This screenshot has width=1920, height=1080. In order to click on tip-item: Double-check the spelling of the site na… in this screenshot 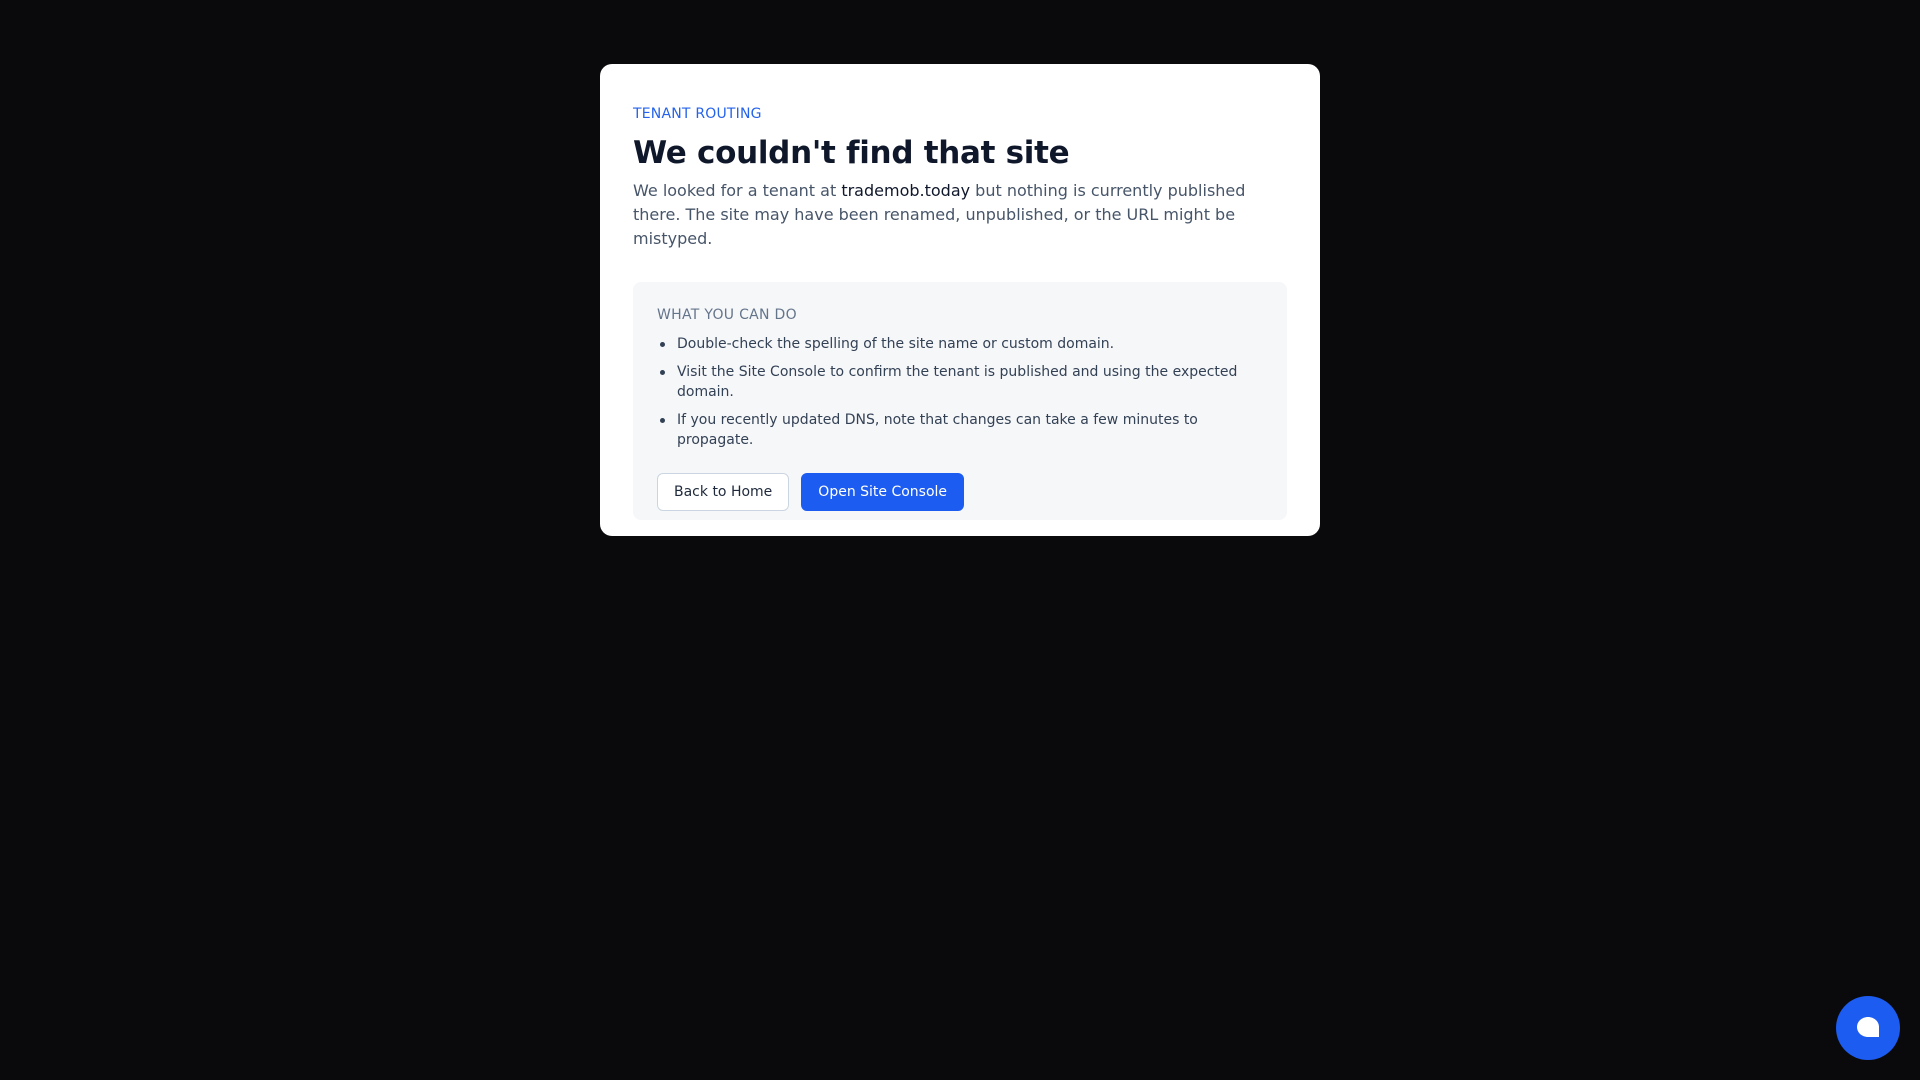, I will do `click(960, 344)`.